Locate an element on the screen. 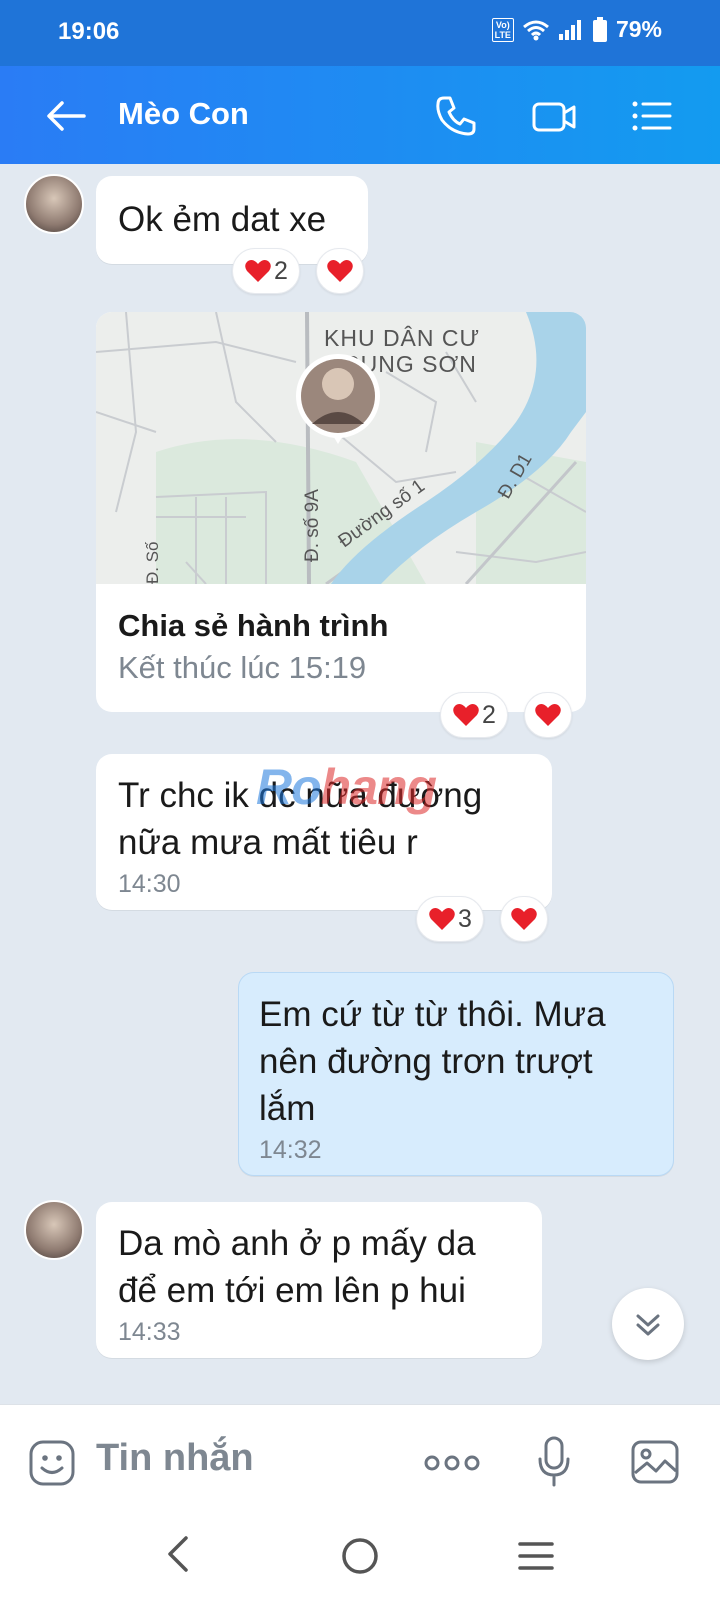  system-nav-bar is located at coordinates (360, 1560).